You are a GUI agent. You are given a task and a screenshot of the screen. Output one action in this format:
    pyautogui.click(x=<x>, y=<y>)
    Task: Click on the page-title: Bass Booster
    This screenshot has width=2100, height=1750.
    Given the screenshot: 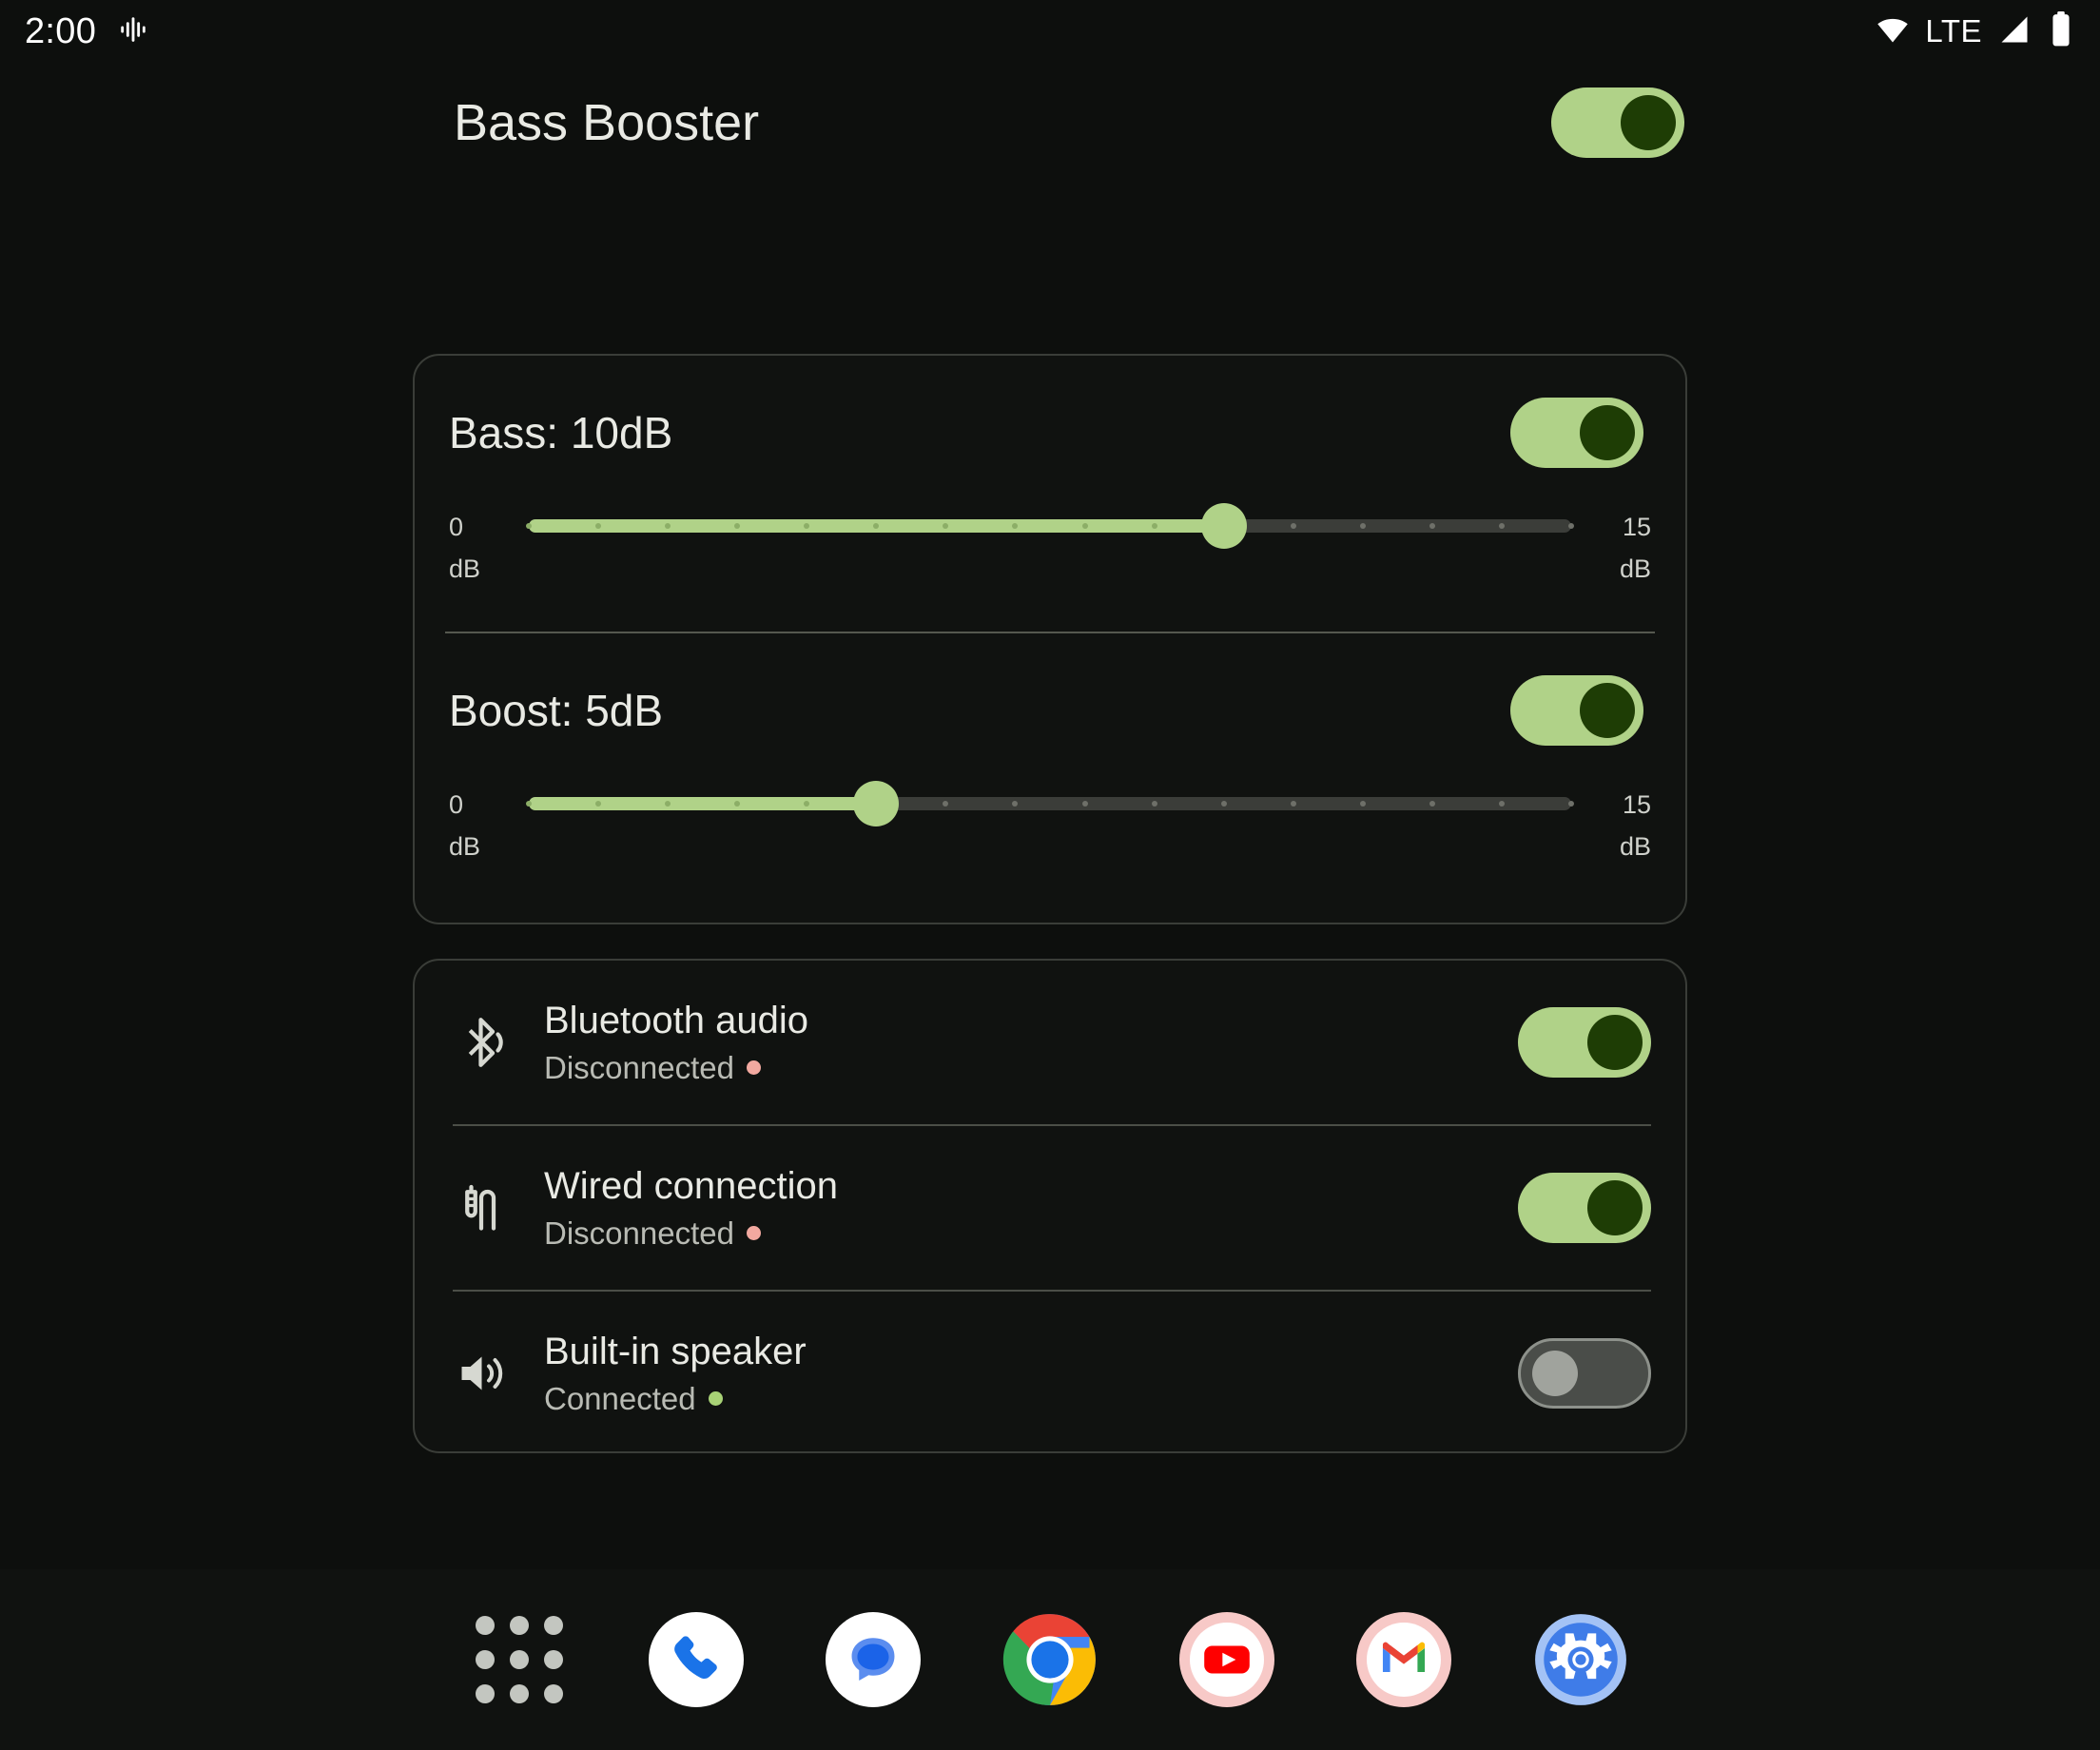 What is the action you would take?
    pyautogui.click(x=607, y=122)
    